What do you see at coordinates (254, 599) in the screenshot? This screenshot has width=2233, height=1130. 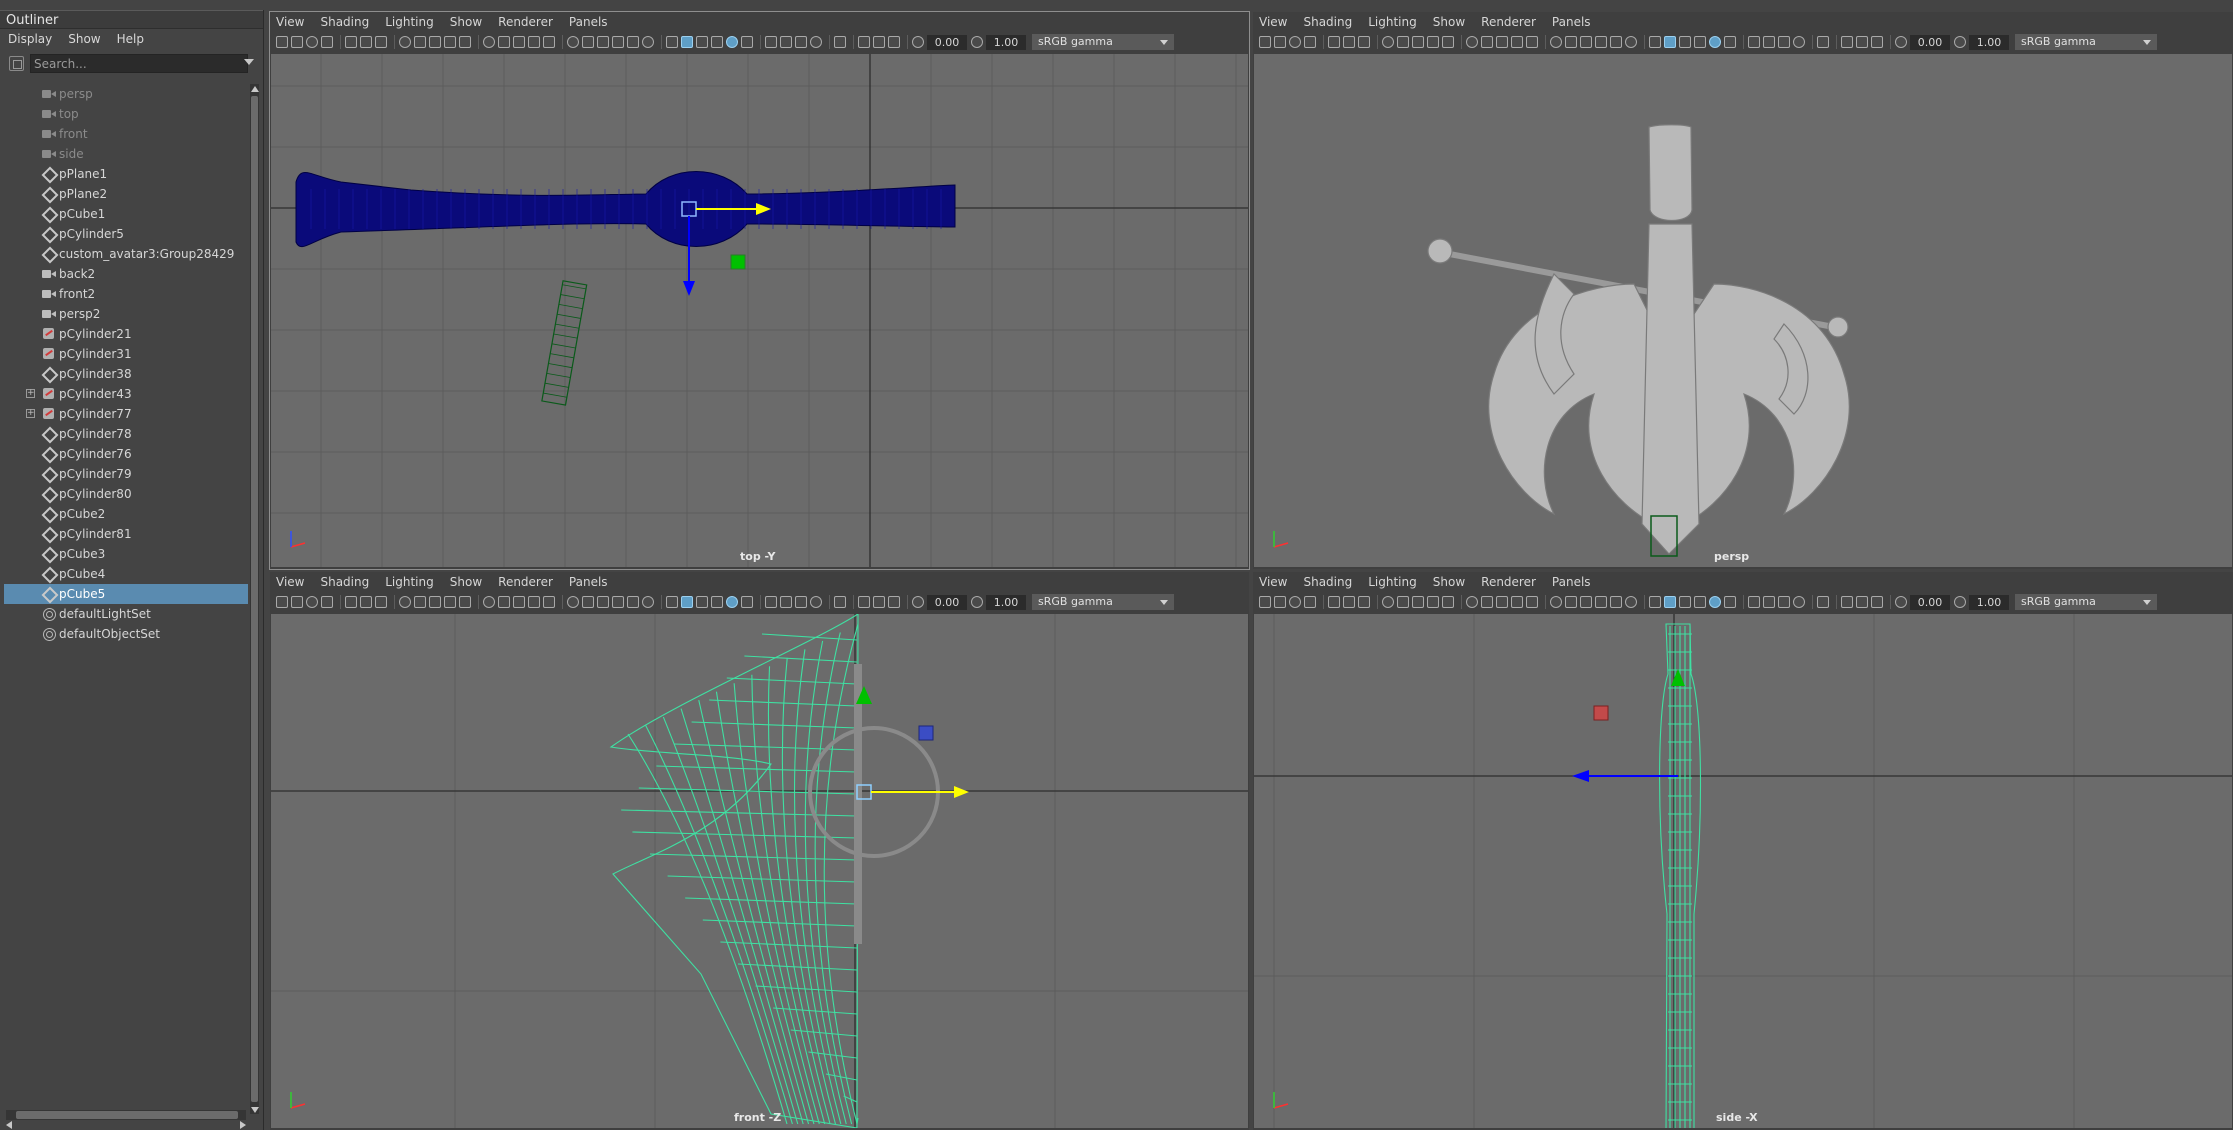 I see `outliner-vertical-scrollbar` at bounding box center [254, 599].